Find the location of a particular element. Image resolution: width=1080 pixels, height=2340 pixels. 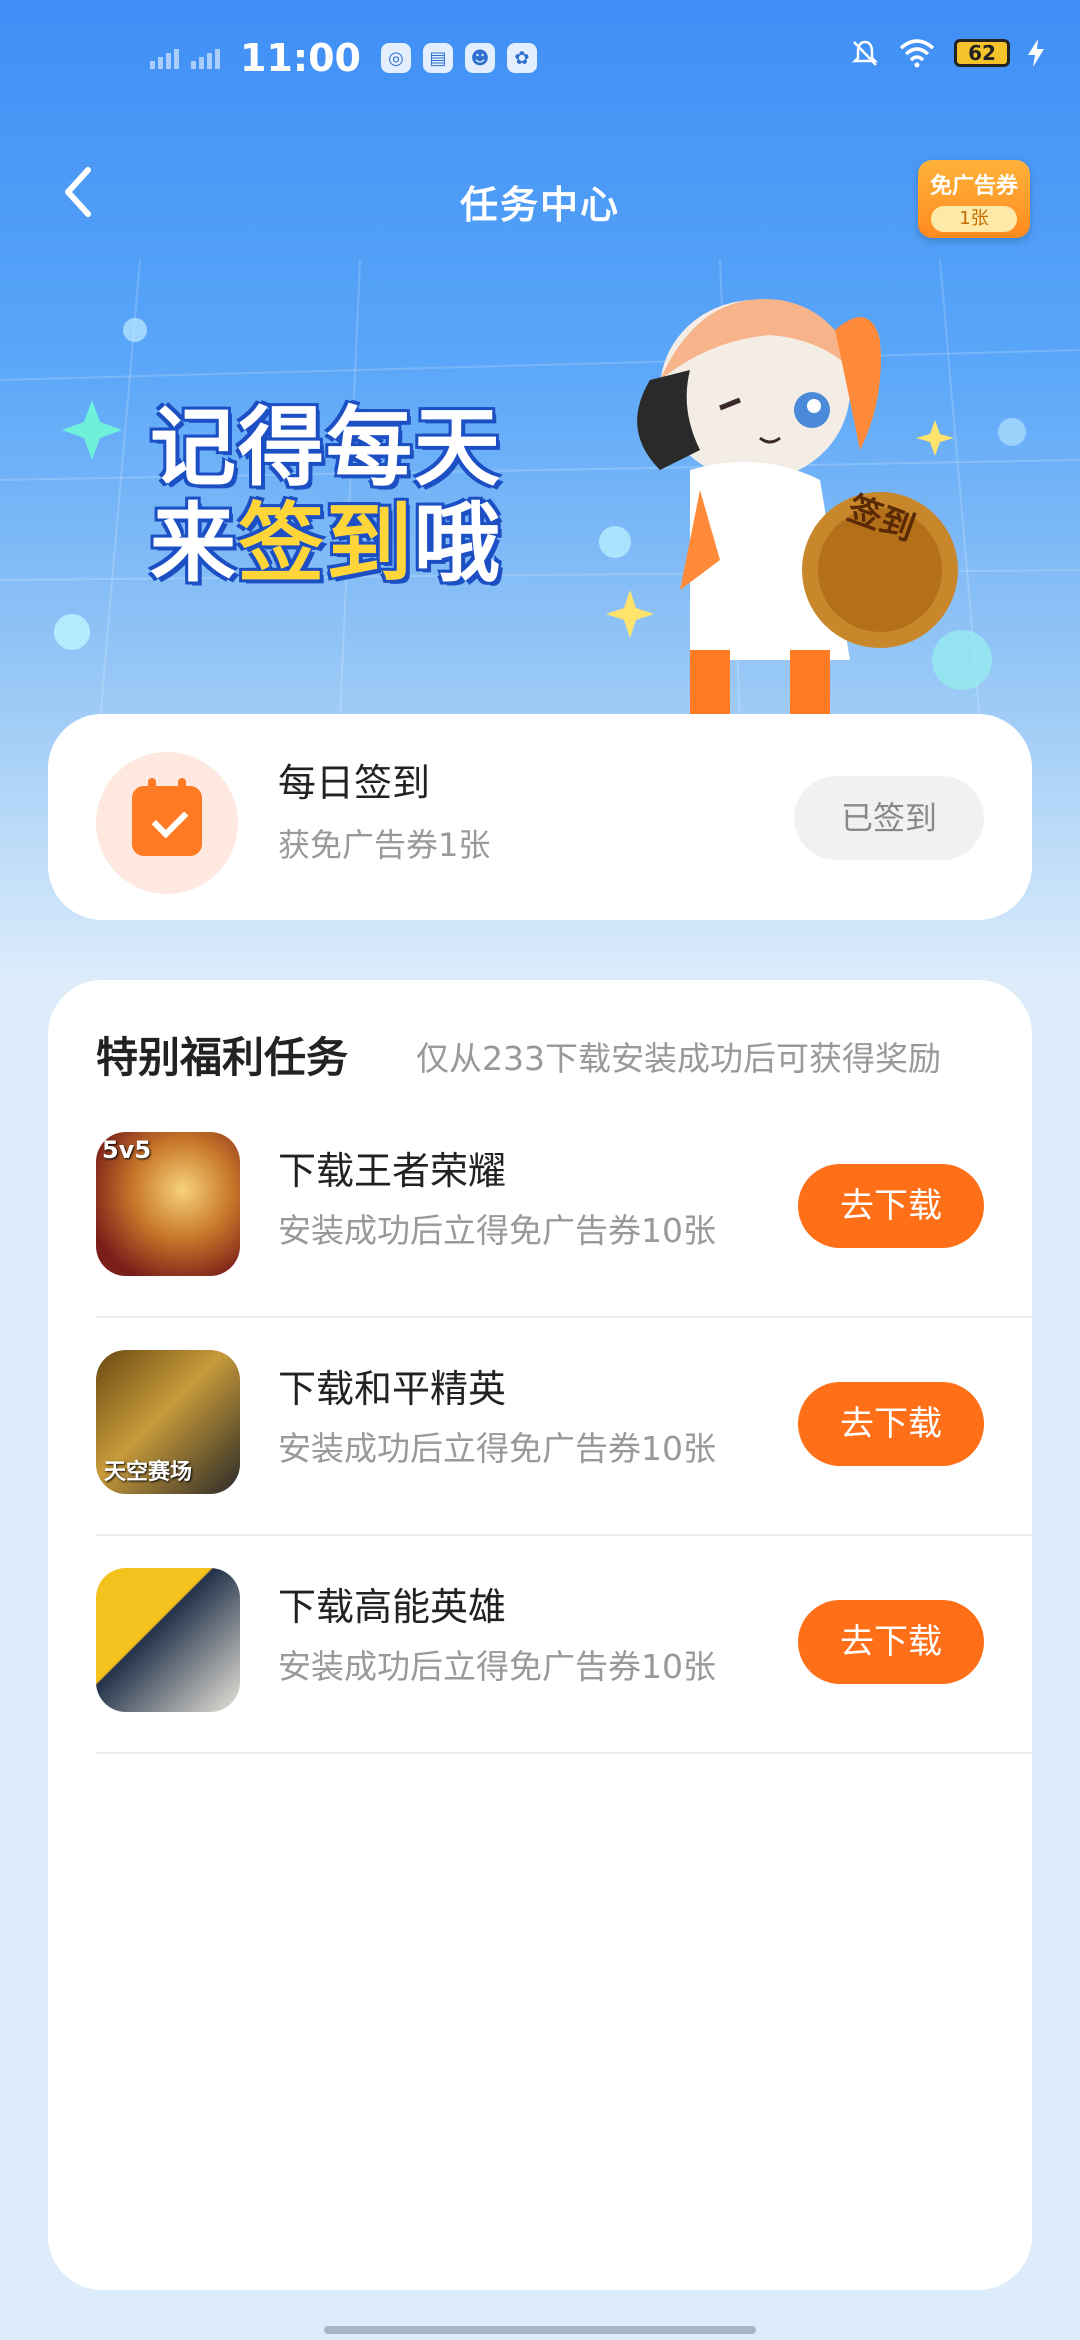

mascot-icon: ☻ is located at coordinates (479, 58).